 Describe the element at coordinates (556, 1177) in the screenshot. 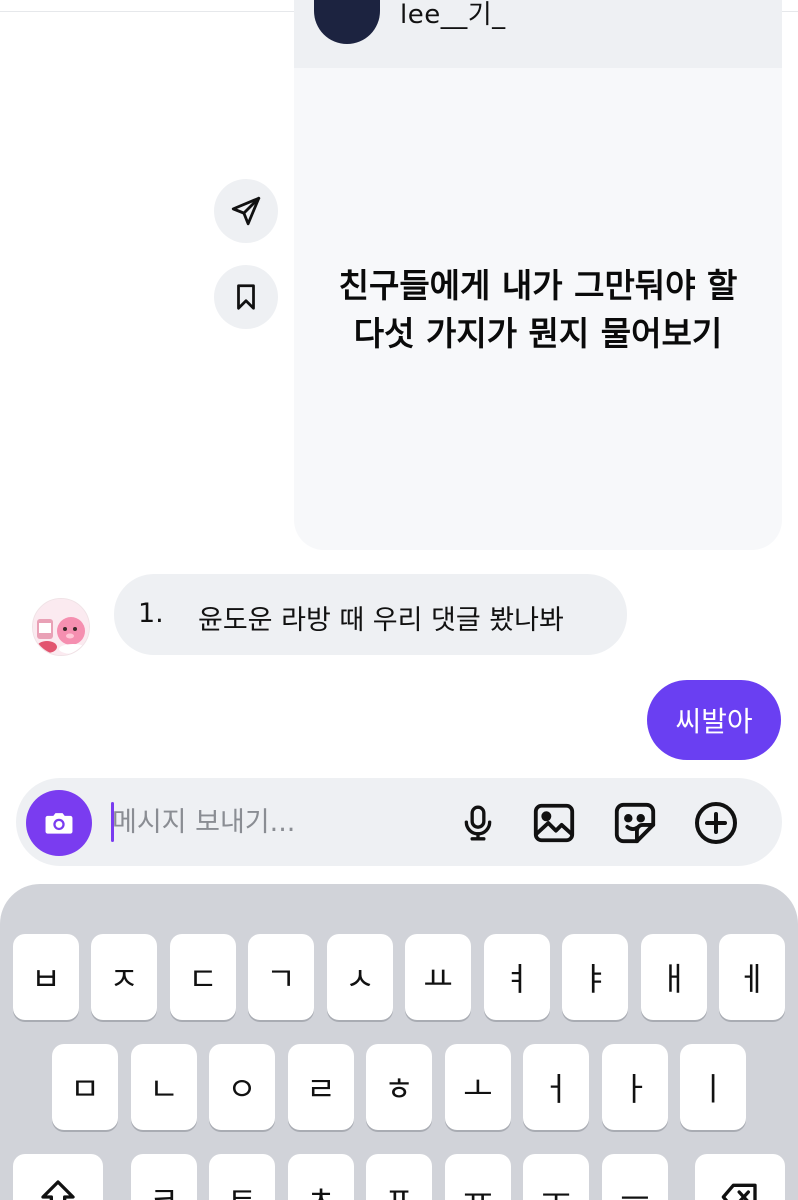

I see `key: ㅜ` at that location.